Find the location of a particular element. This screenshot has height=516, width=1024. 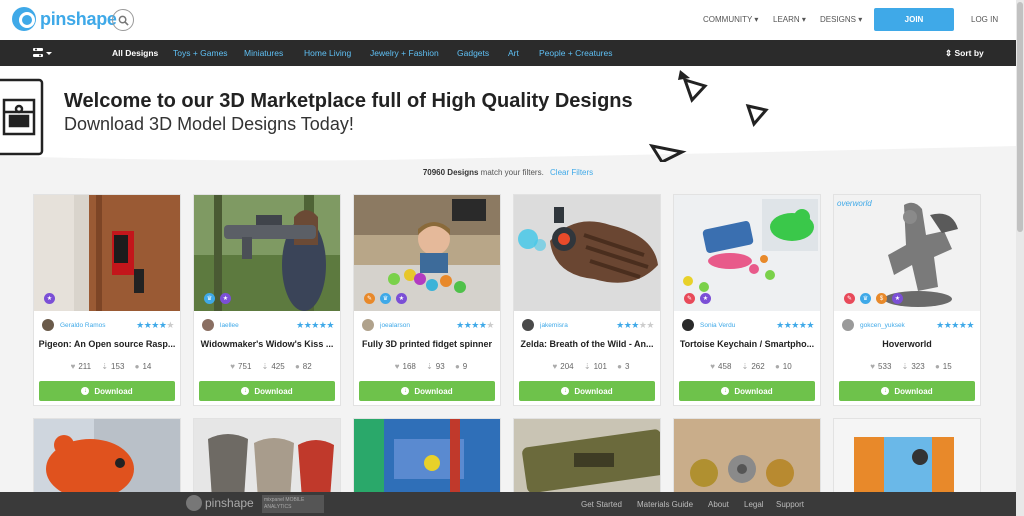

card-user: gokcen_yuksek ★★★★★ is located at coordinates (908, 325).